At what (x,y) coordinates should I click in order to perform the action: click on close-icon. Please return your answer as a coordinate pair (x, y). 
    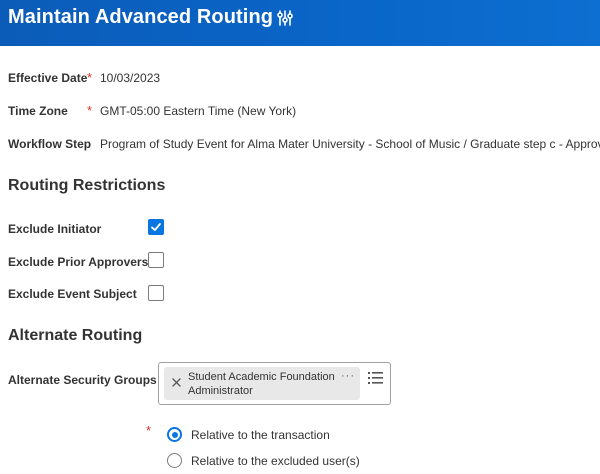
    Looking at the image, I should click on (176, 382).